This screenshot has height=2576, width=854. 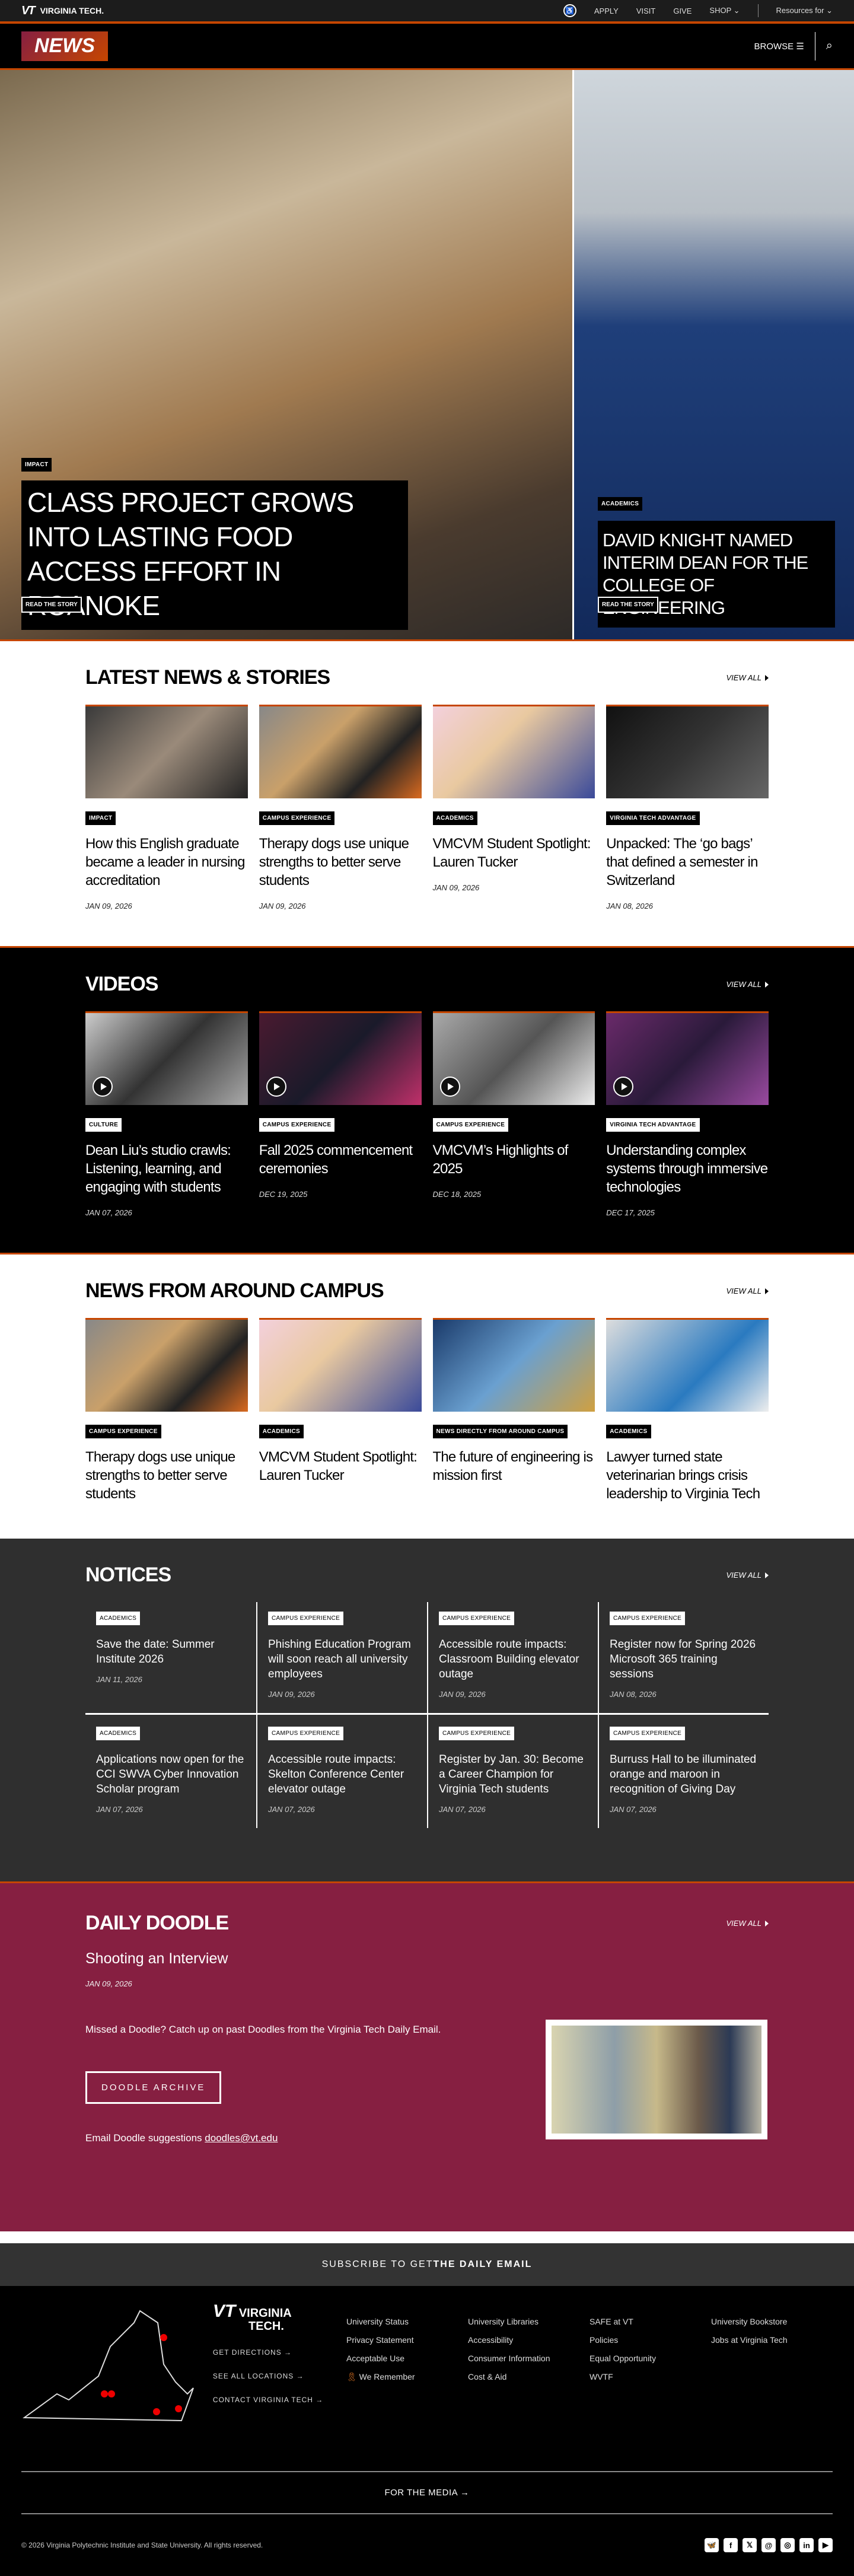 I want to click on footer-link: Equal Opportunity, so click(x=650, y=2358).